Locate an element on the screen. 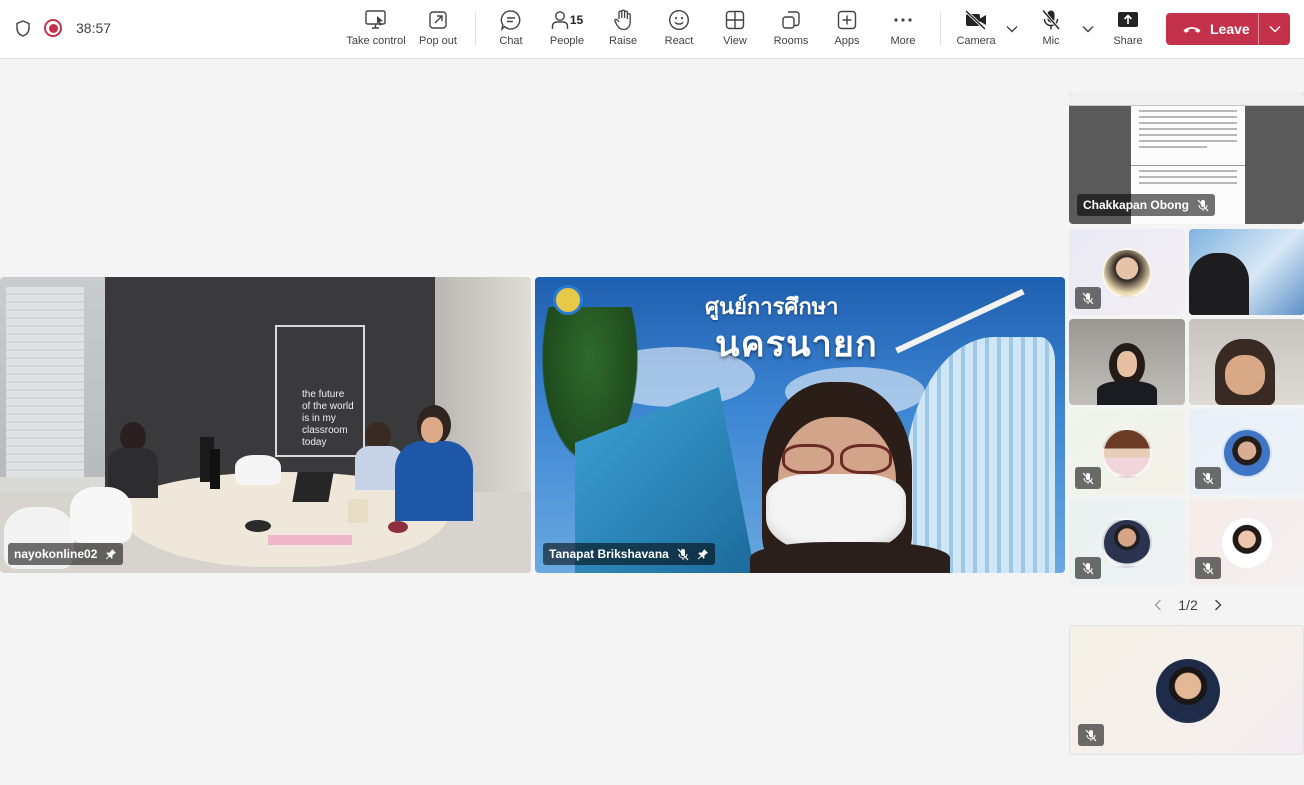 The width and height of the screenshot is (1304, 785). people-count: 15 is located at coordinates (576, 20).